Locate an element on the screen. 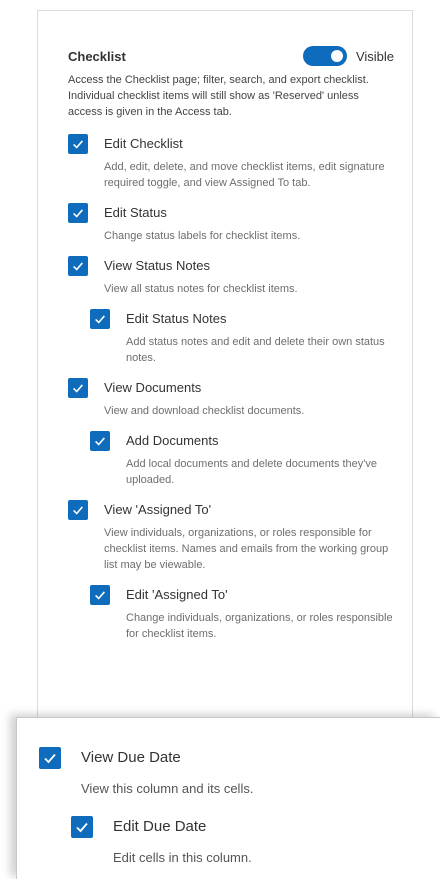 This screenshot has width=440, height=879. permission-label: View Due Date is located at coordinates (131, 757).